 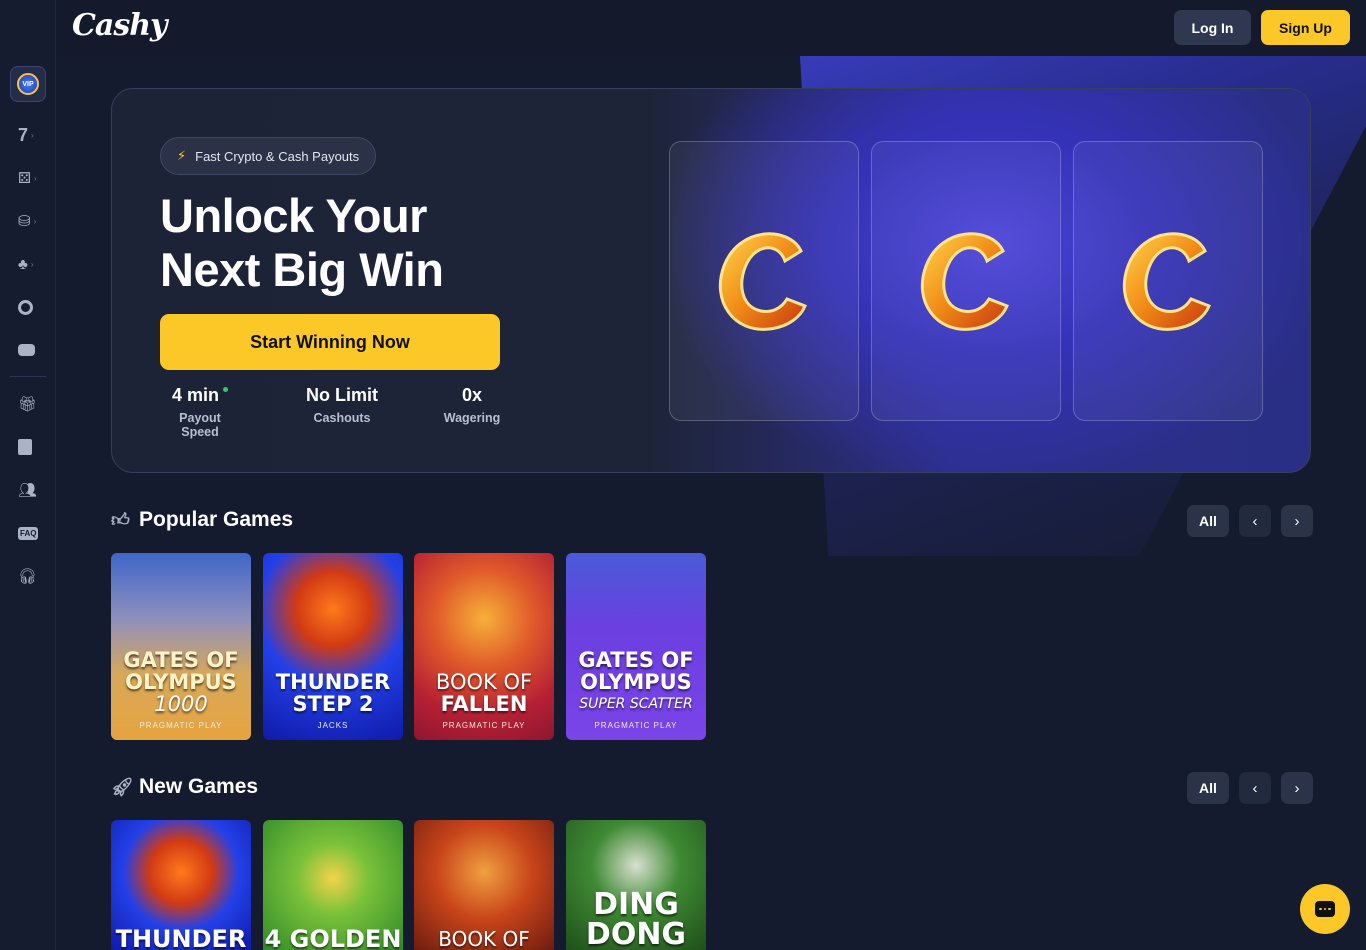 What do you see at coordinates (30, 178) in the screenshot?
I see `dice-icon: ⚄ ›` at bounding box center [30, 178].